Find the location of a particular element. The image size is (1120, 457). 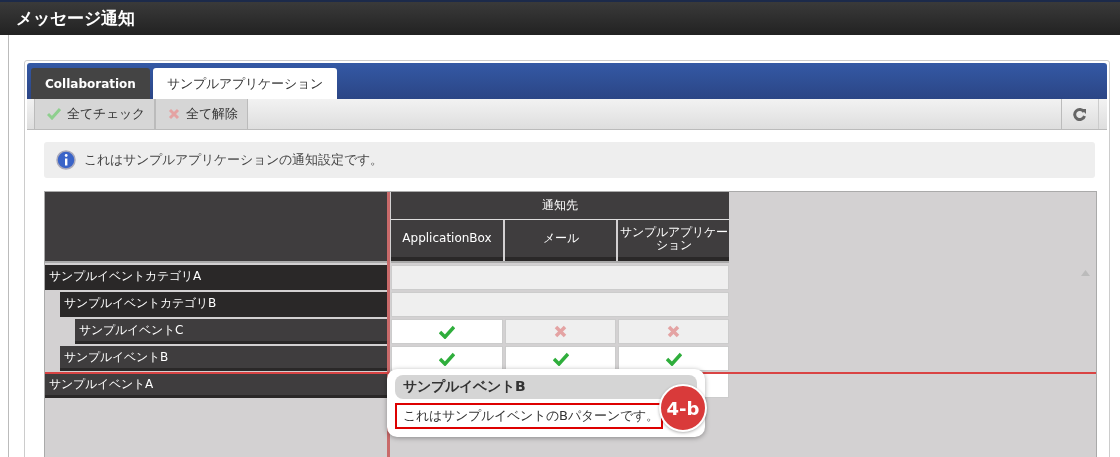

column-header: ApplicationBox is located at coordinates (447, 240).